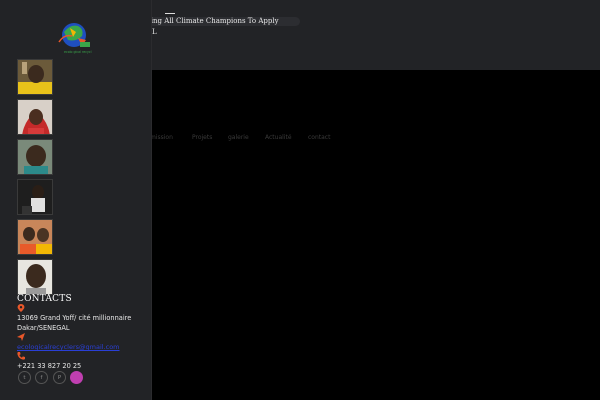 This screenshot has width=600, height=400. I want to click on address-line-1: 13069 Grand Yoff/ cité millionnaire, so click(74, 318).